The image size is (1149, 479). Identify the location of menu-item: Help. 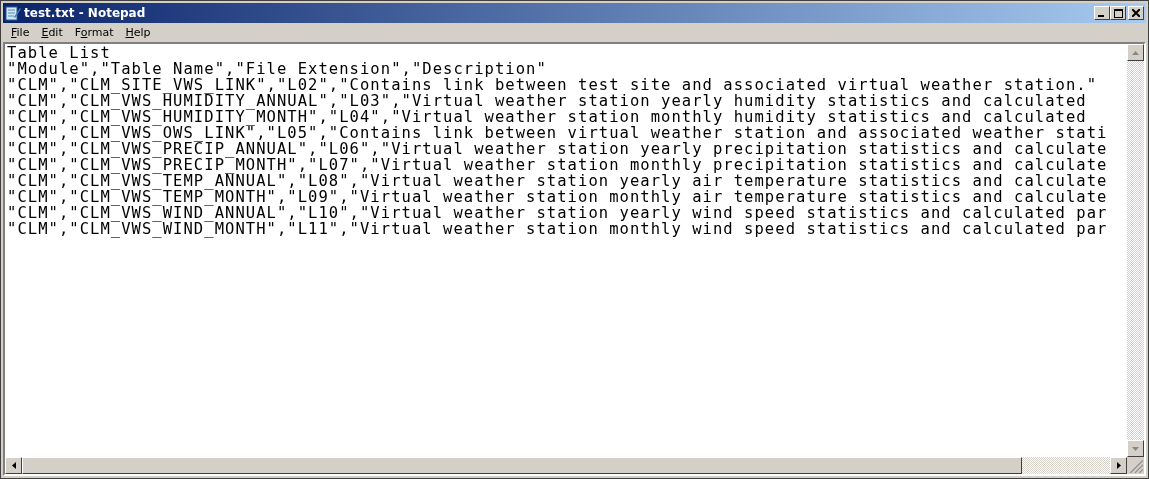
(138, 32).